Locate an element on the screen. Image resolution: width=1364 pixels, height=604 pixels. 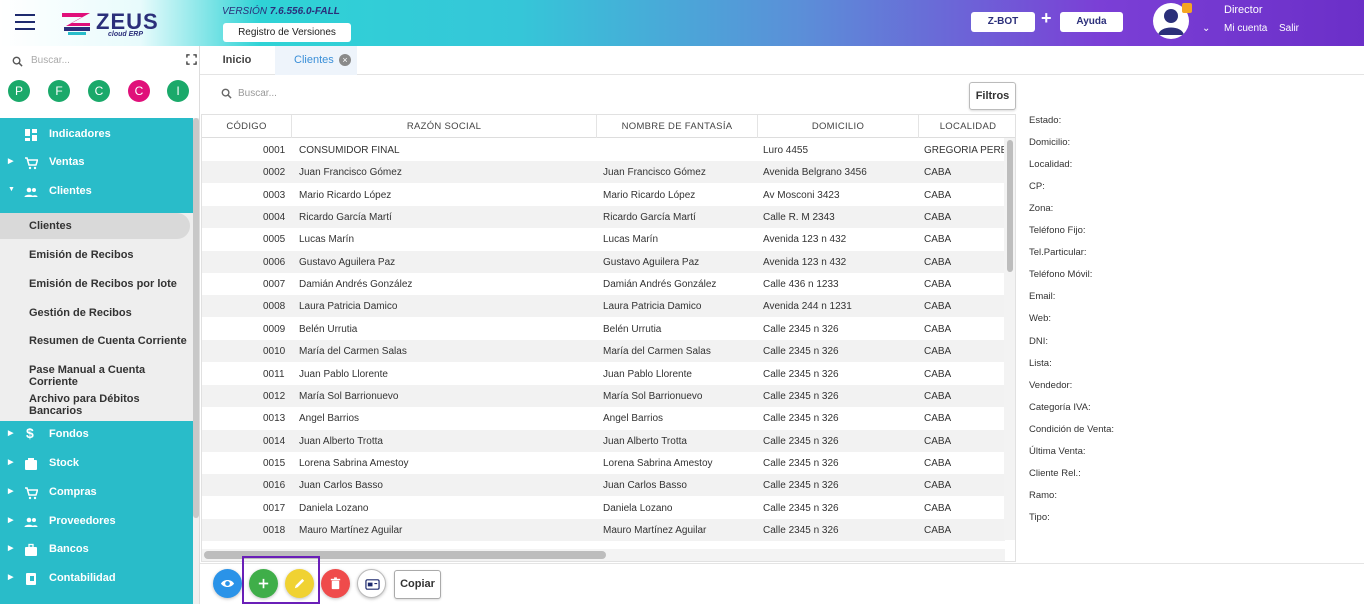
cell-nombre-fantasia: Juan Francisco Gómez is located at coordinates (654, 173).